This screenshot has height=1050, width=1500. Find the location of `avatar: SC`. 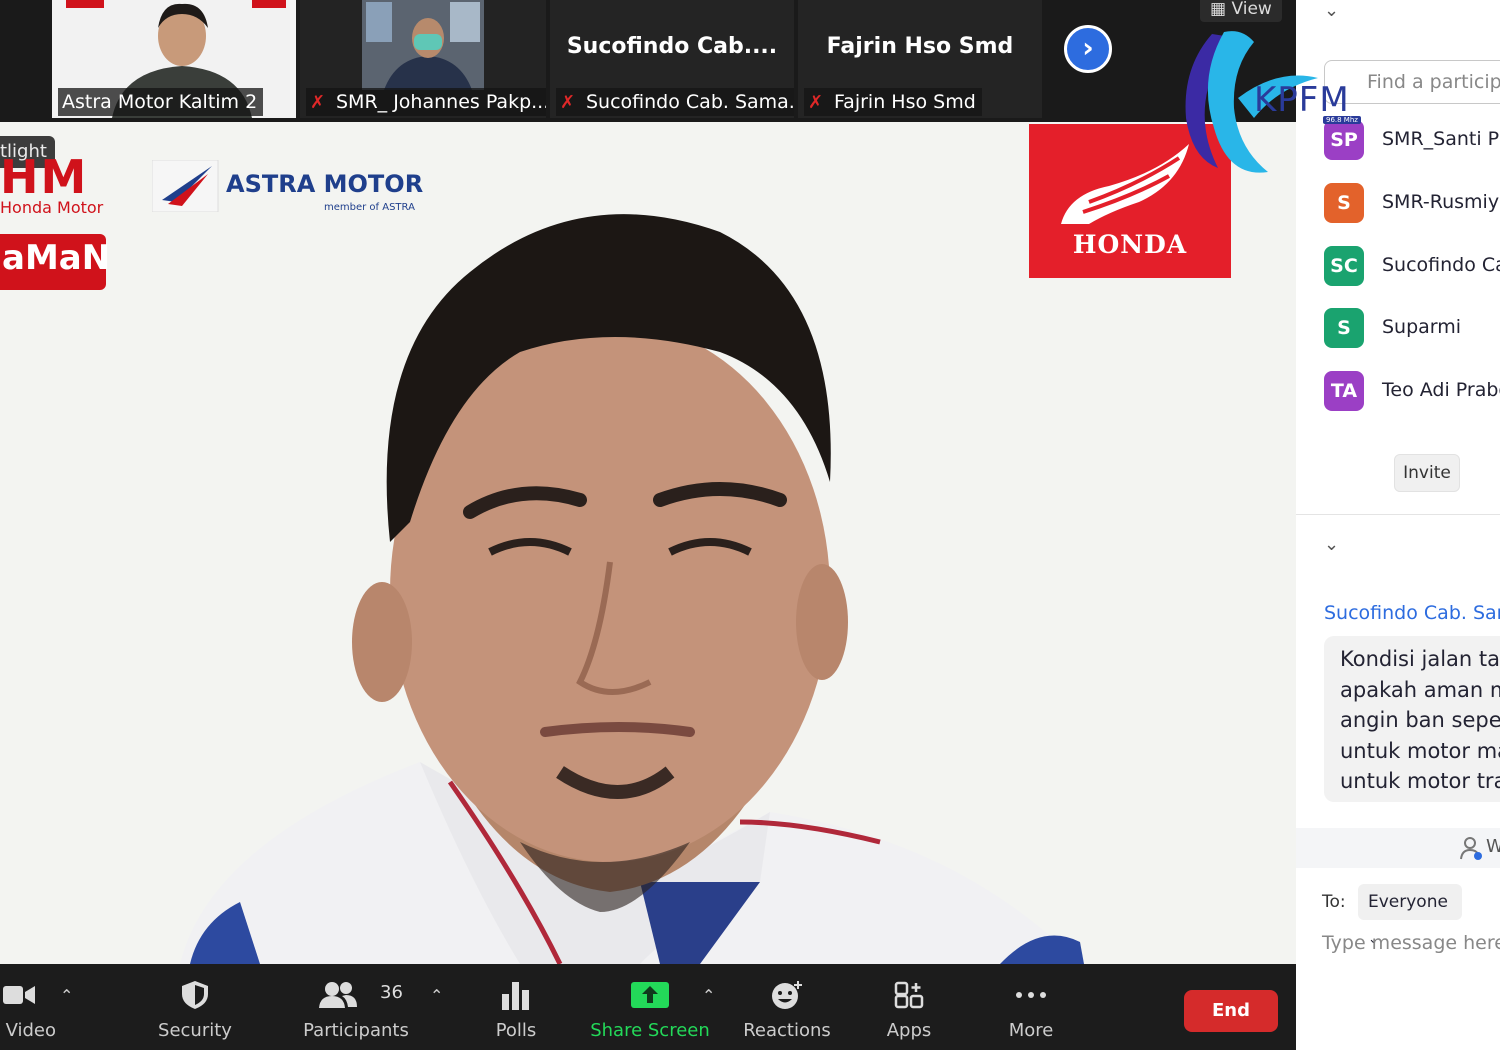

avatar: SC is located at coordinates (1344, 266).